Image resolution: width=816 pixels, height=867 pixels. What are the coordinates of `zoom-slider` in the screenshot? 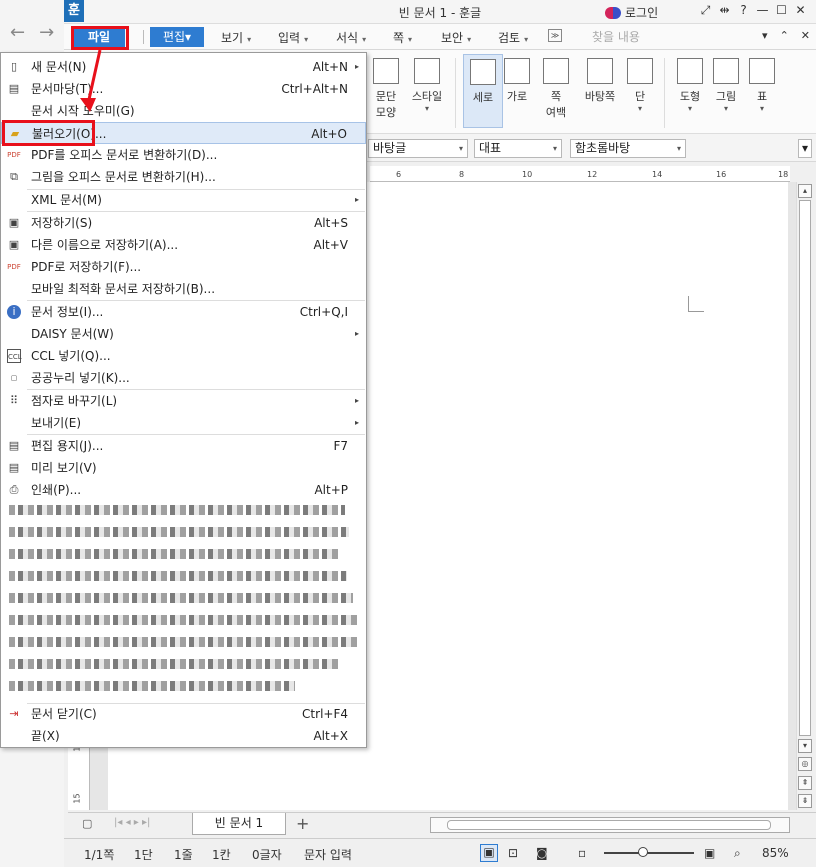 It's located at (649, 853).